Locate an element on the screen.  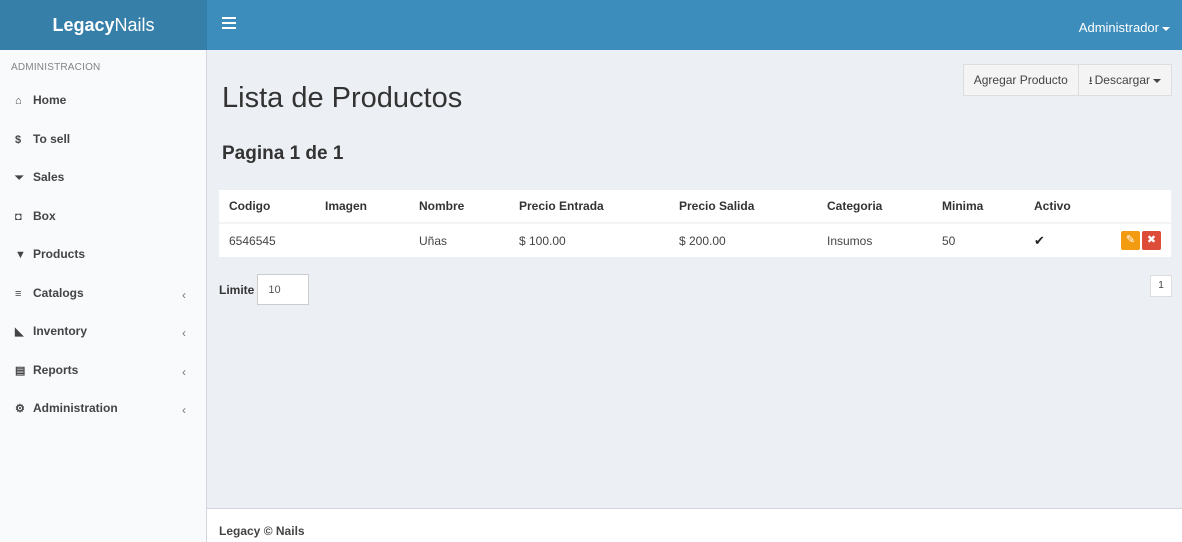
column-header: Precio Entrada is located at coordinates (589, 207).